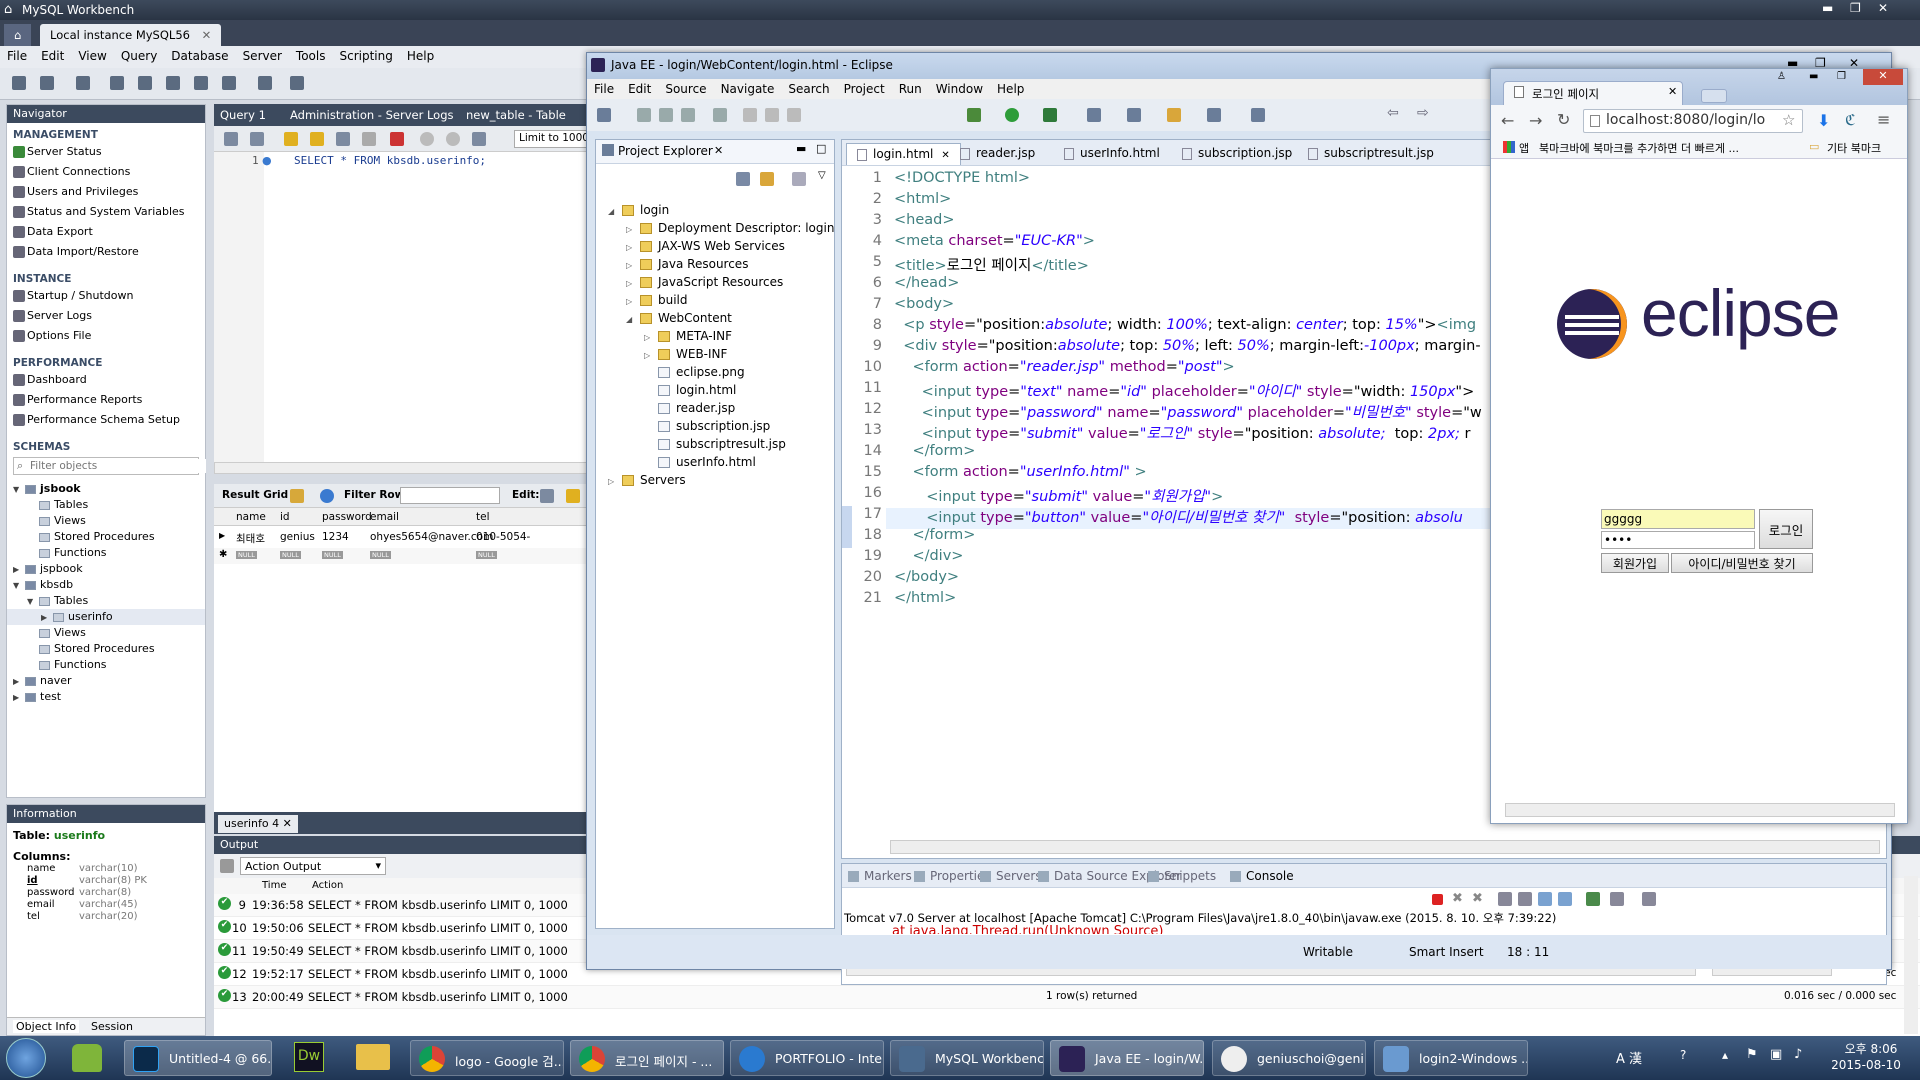 Image resolution: width=1920 pixels, height=1080 pixels. What do you see at coordinates (715, 301) in the screenshot?
I see `project-tree-item: ▷ build` at bounding box center [715, 301].